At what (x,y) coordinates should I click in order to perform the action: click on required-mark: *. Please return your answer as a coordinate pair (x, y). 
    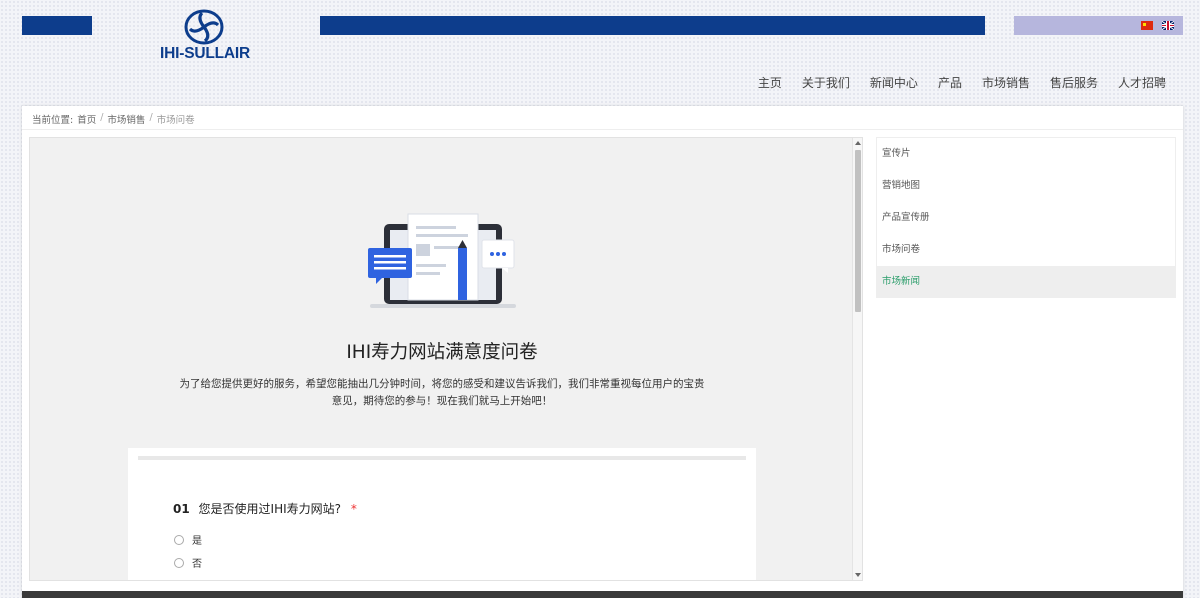
    Looking at the image, I should click on (353, 509).